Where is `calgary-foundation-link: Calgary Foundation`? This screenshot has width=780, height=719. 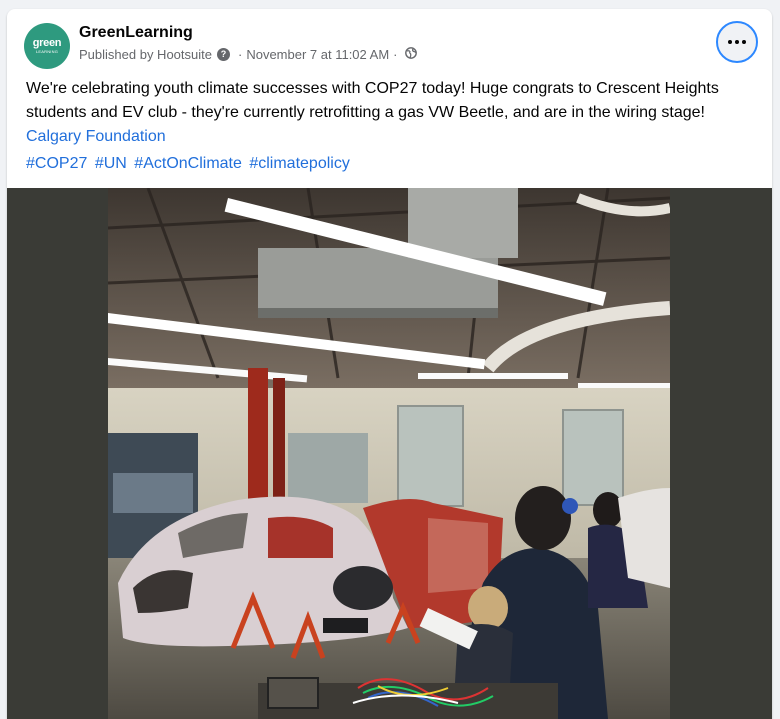
calgary-foundation-link: Calgary Foundation is located at coordinates (96, 136).